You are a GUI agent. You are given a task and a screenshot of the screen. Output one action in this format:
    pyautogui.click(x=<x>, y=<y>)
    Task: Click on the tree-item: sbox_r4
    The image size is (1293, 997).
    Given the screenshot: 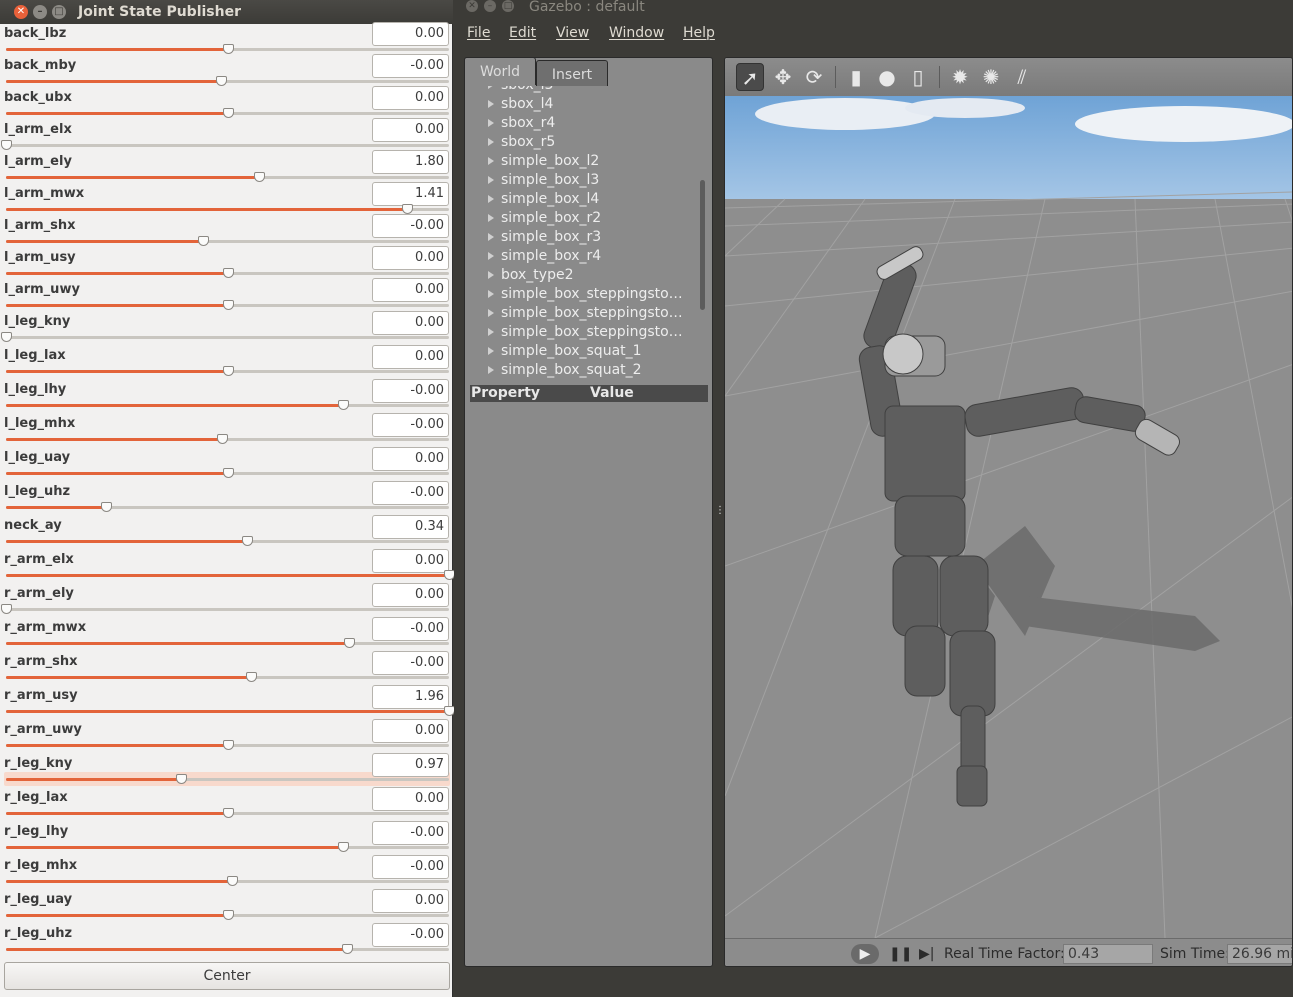 What is the action you would take?
    pyautogui.click(x=521, y=123)
    